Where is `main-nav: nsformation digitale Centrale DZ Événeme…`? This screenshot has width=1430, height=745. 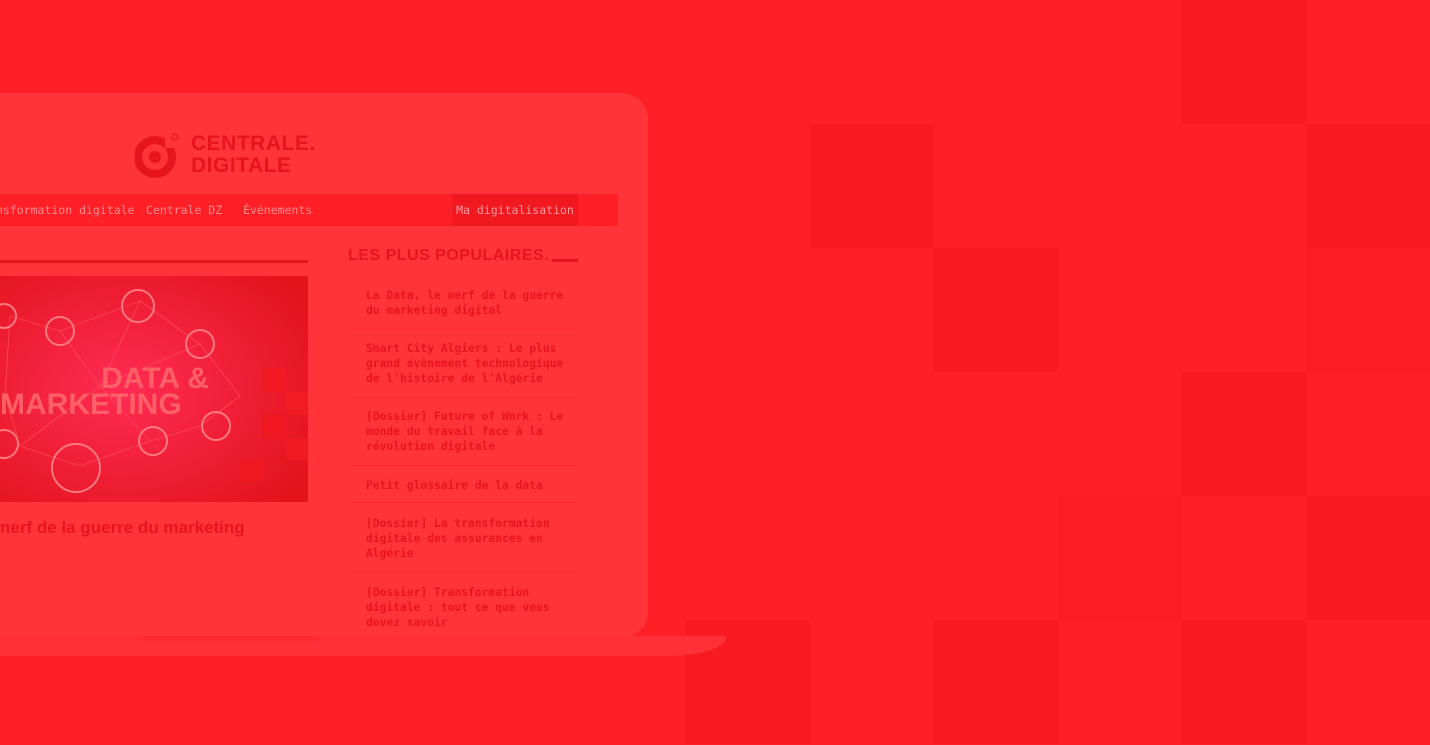
main-nav: nsformation digitale Centrale DZ Événeme… is located at coordinates (309, 210).